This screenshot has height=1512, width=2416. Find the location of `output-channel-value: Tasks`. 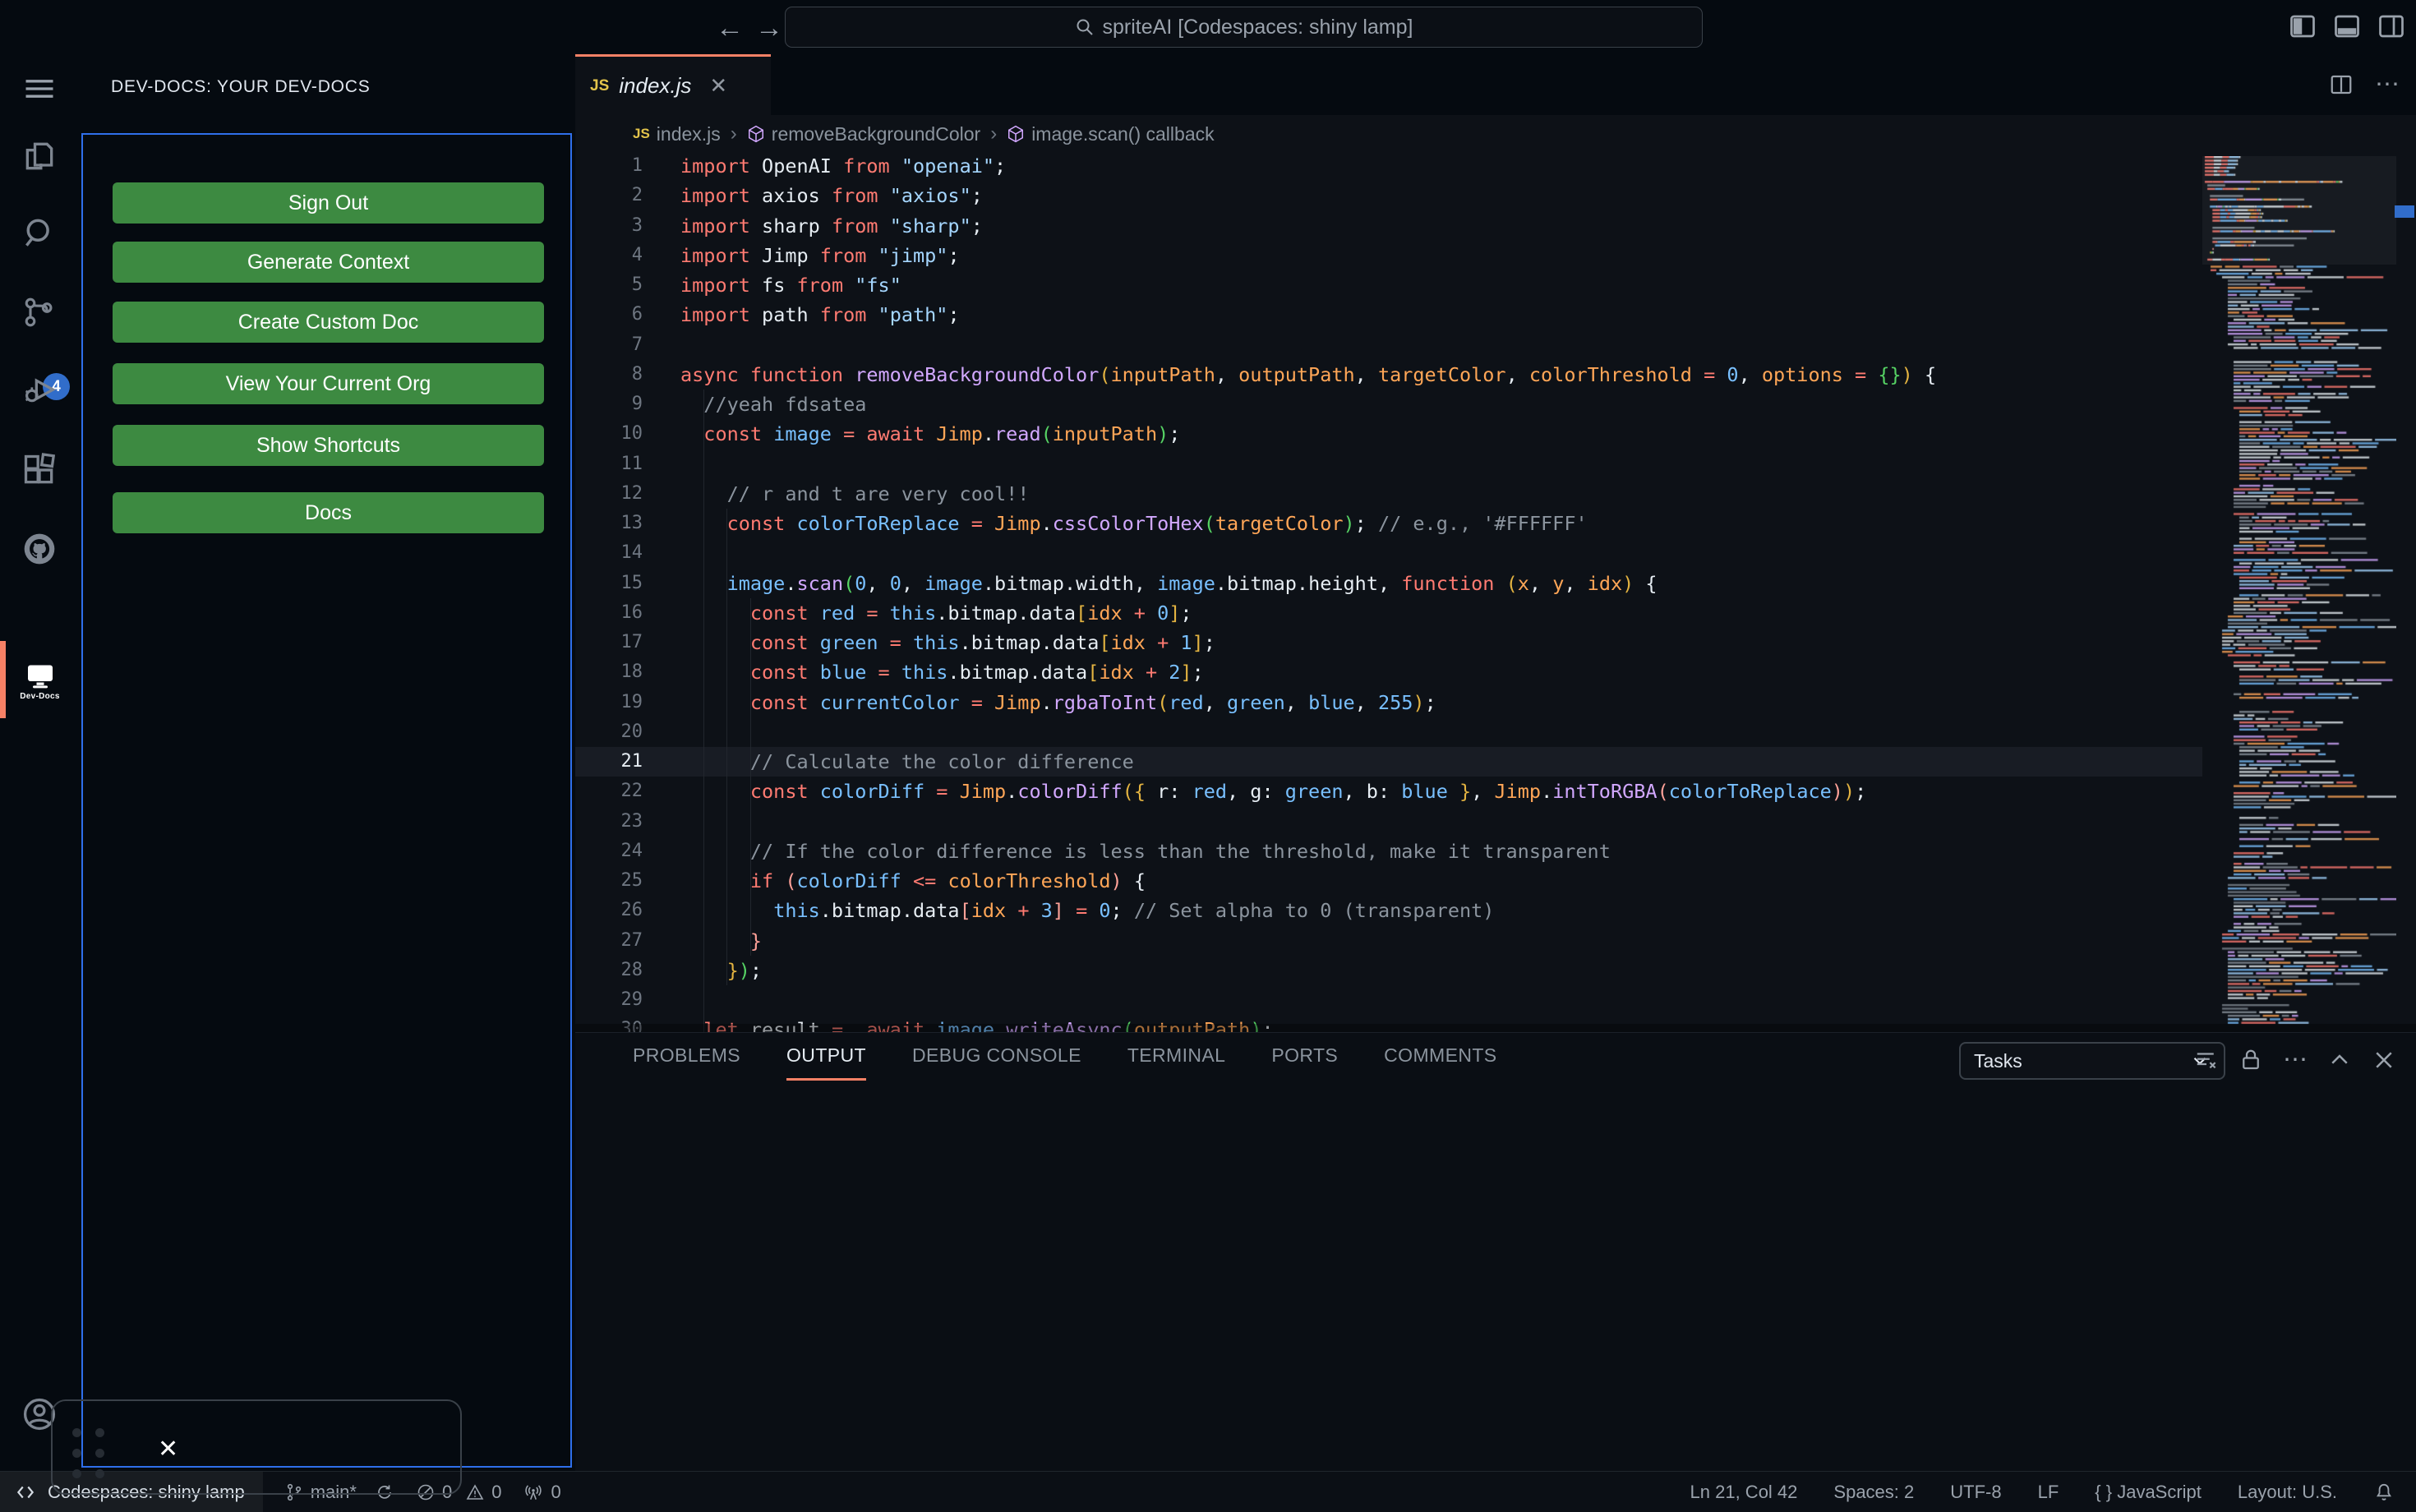

output-channel-value: Tasks is located at coordinates (1998, 1061).